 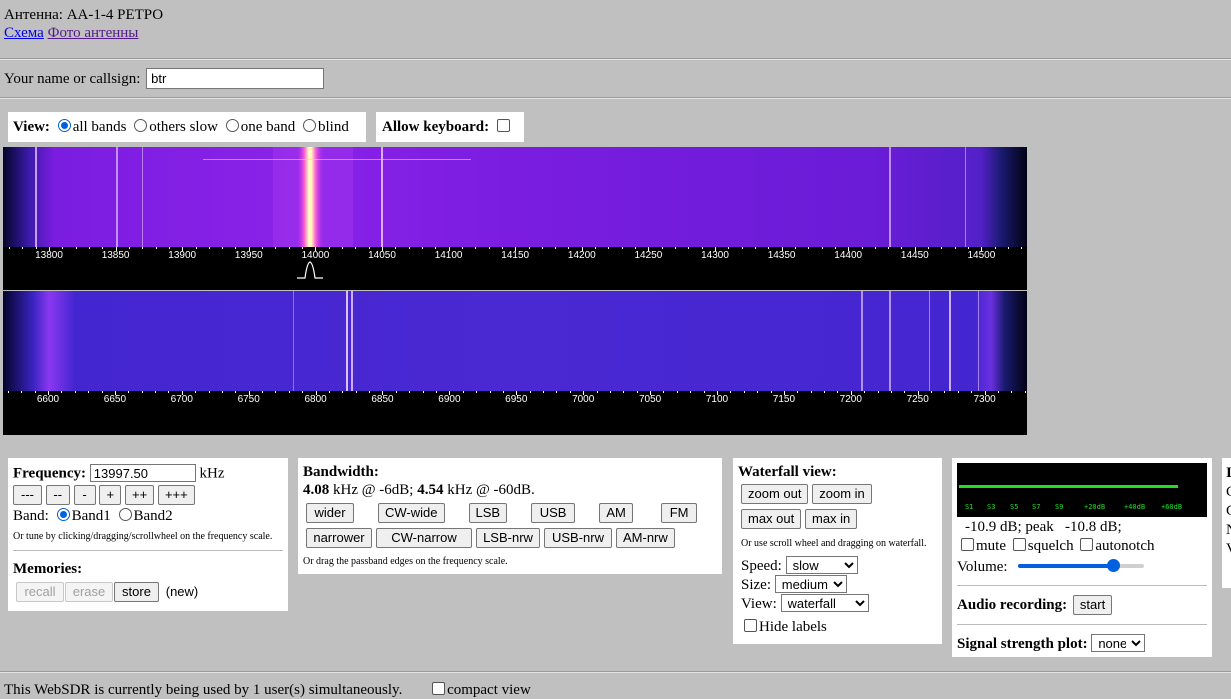 What do you see at coordinates (140, 495) in the screenshot?
I see `tune-up-medium-button: ++` at bounding box center [140, 495].